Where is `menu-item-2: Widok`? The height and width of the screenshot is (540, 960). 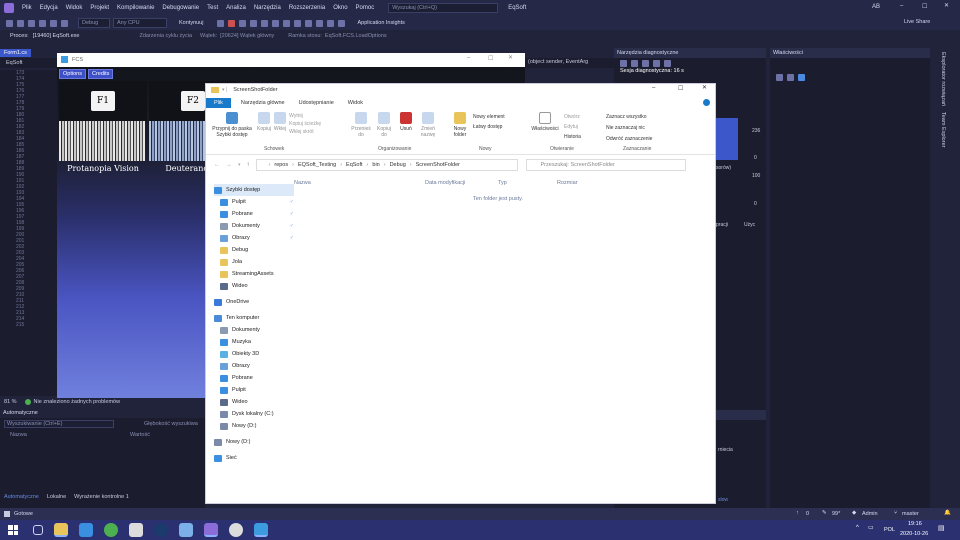
menu-item-2: Widok is located at coordinates (74, 8).